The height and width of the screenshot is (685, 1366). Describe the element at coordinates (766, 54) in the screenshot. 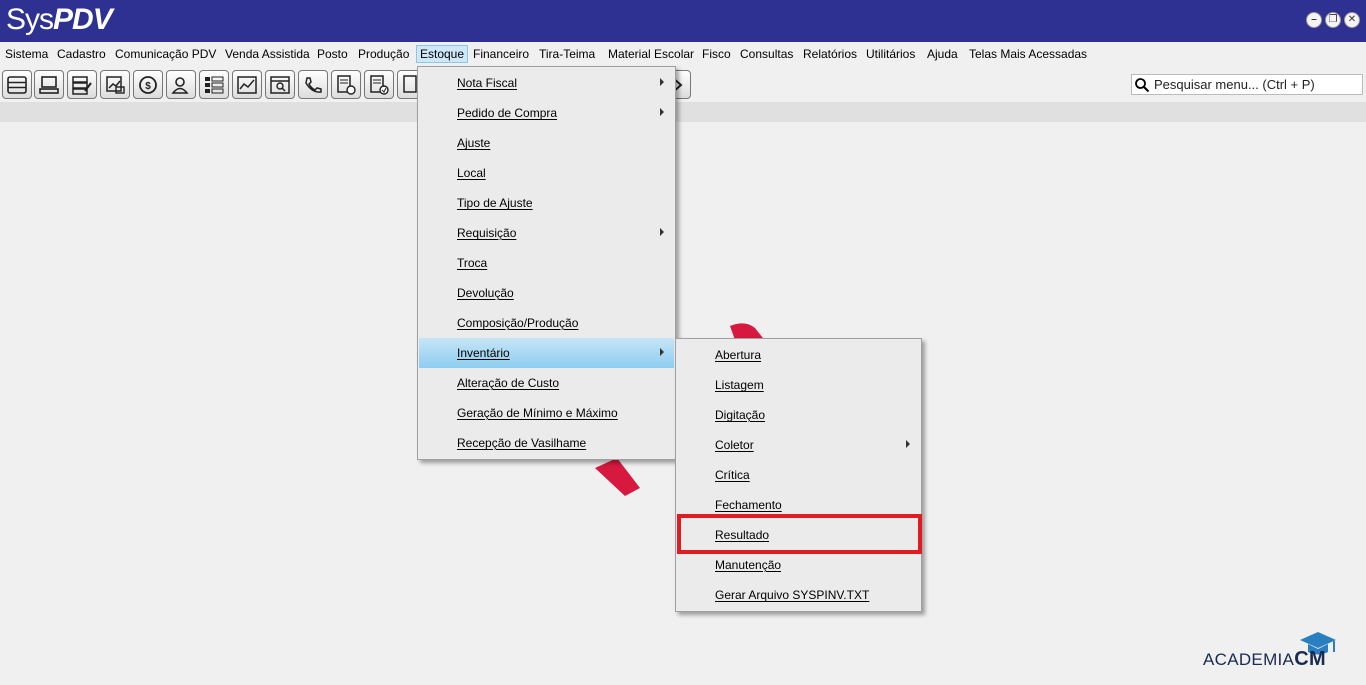

I see `menu-consultas: Consultas` at that location.